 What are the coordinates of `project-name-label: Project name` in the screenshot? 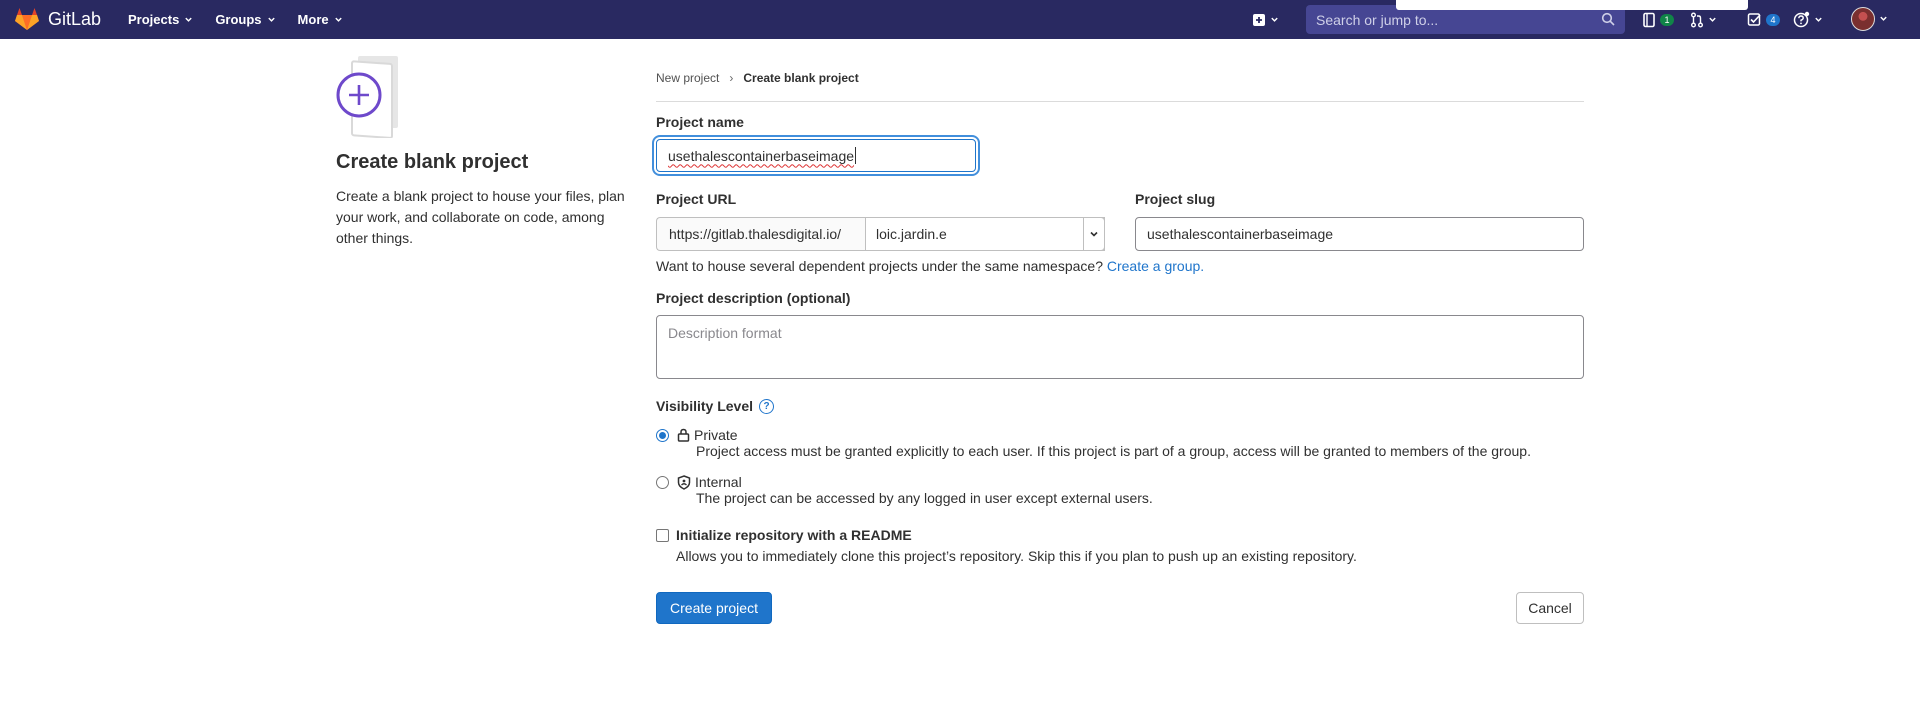 It's located at (700, 122).